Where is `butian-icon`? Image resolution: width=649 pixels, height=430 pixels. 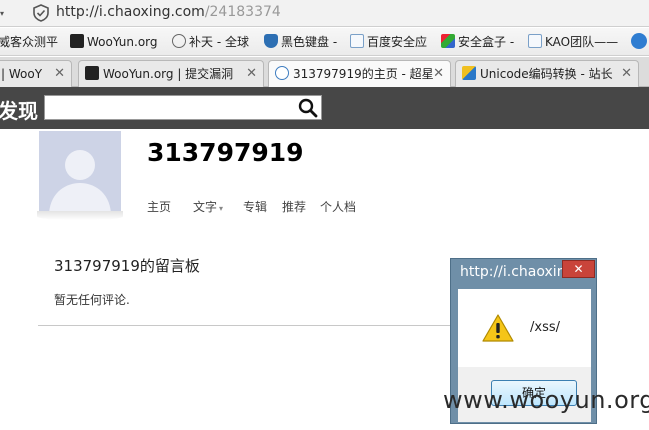
butian-icon is located at coordinates (179, 41).